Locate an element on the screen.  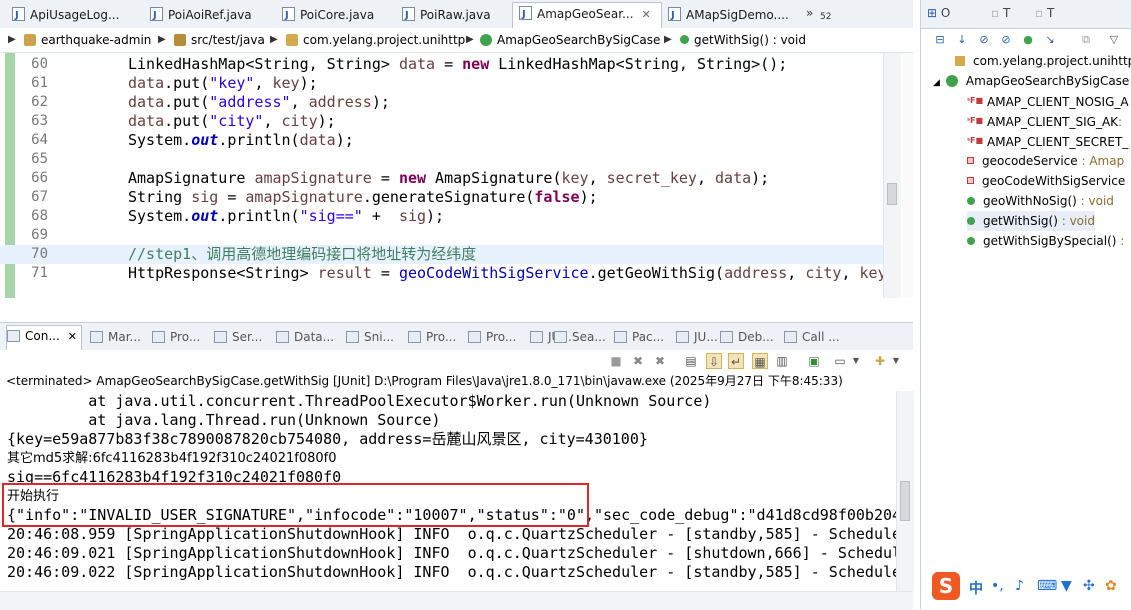
tree-item-member: geoWithNoSig() : void is located at coordinates (1040, 201).